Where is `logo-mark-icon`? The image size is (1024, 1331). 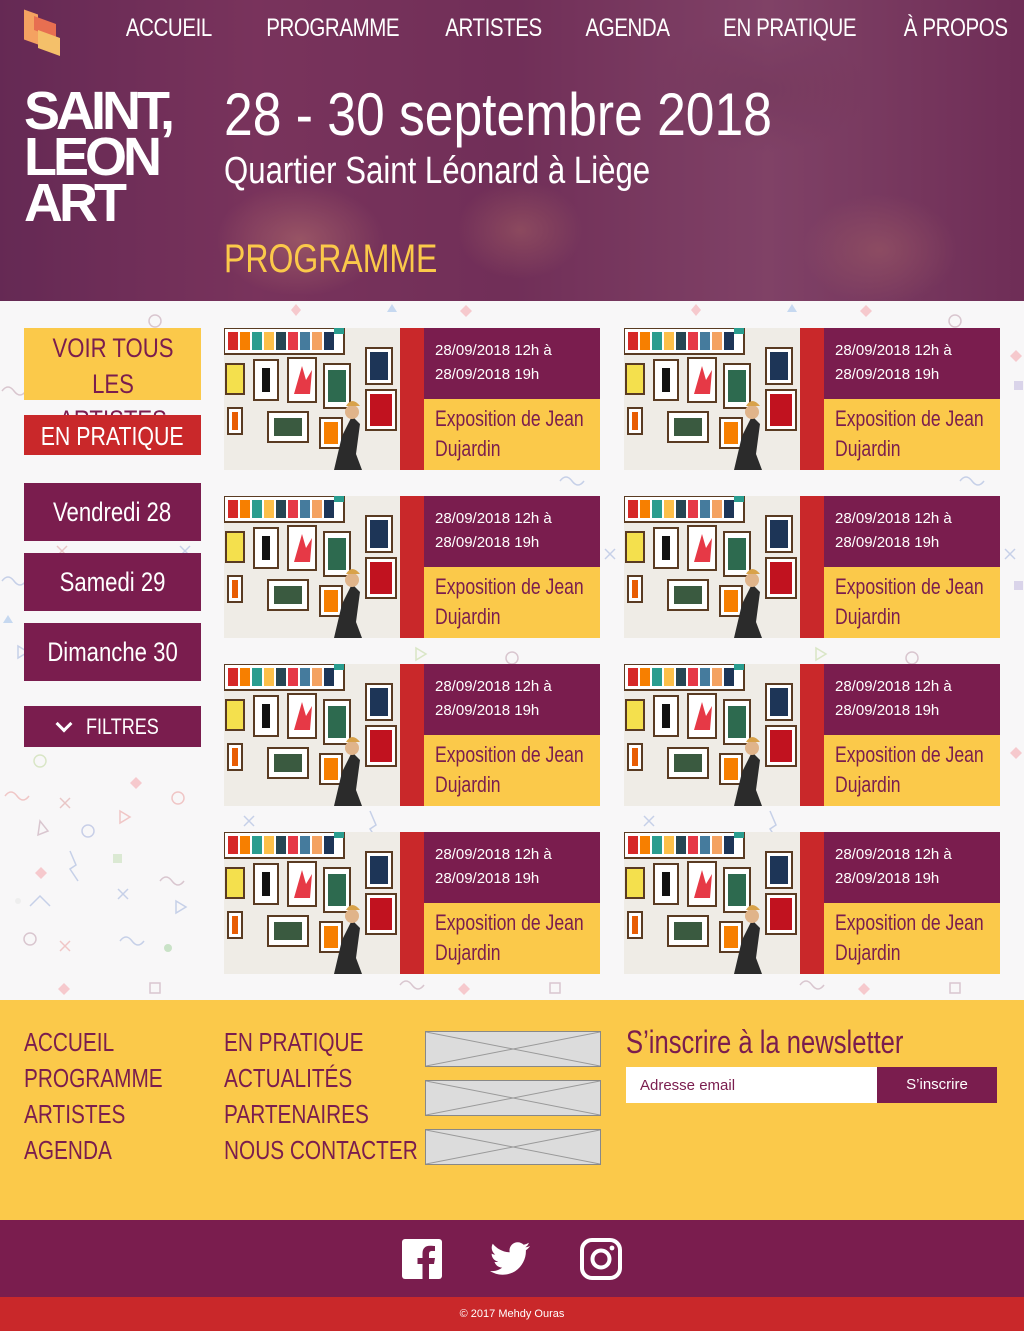 logo-mark-icon is located at coordinates (46, 33).